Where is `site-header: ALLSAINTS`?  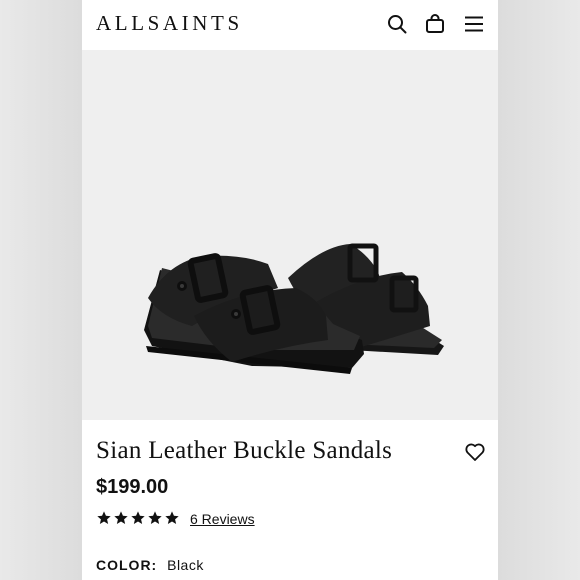
site-header: ALLSAINTS is located at coordinates (290, 25).